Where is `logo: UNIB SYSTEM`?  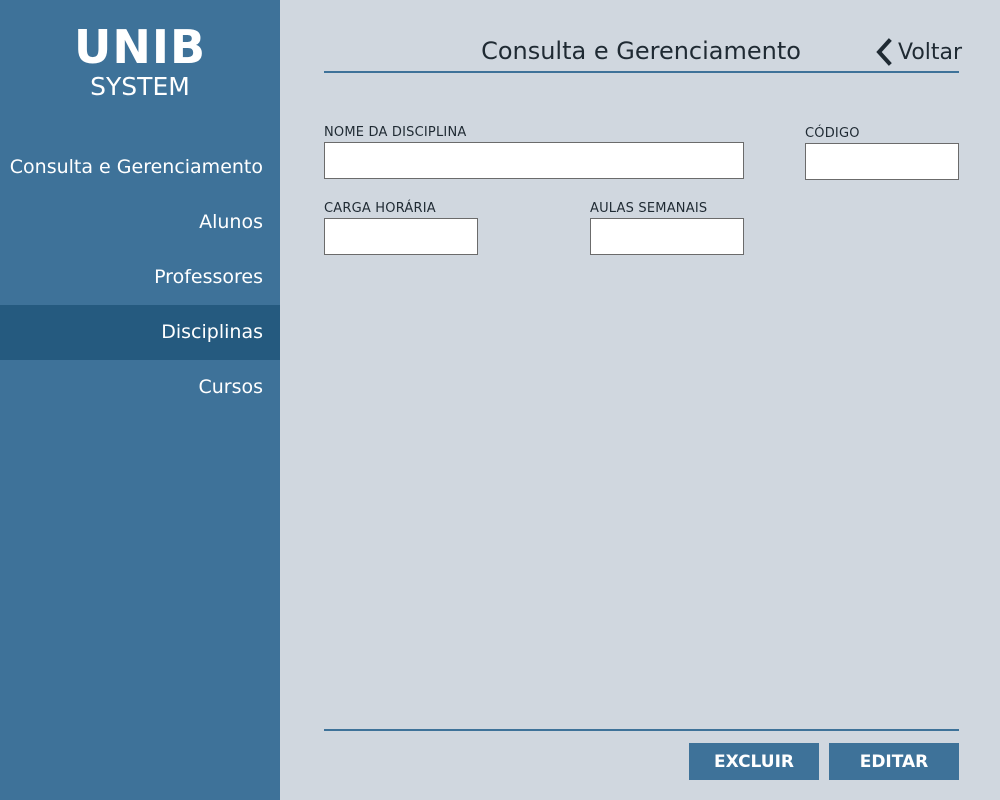
logo: UNIB SYSTEM is located at coordinates (140, 62).